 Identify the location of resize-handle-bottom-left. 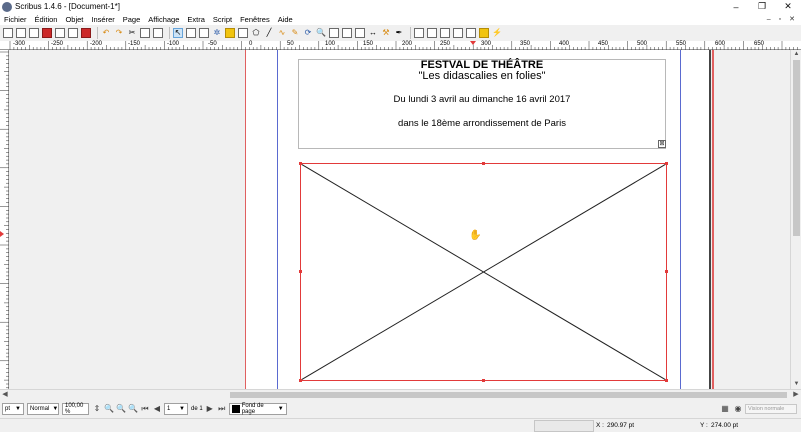
(300, 380).